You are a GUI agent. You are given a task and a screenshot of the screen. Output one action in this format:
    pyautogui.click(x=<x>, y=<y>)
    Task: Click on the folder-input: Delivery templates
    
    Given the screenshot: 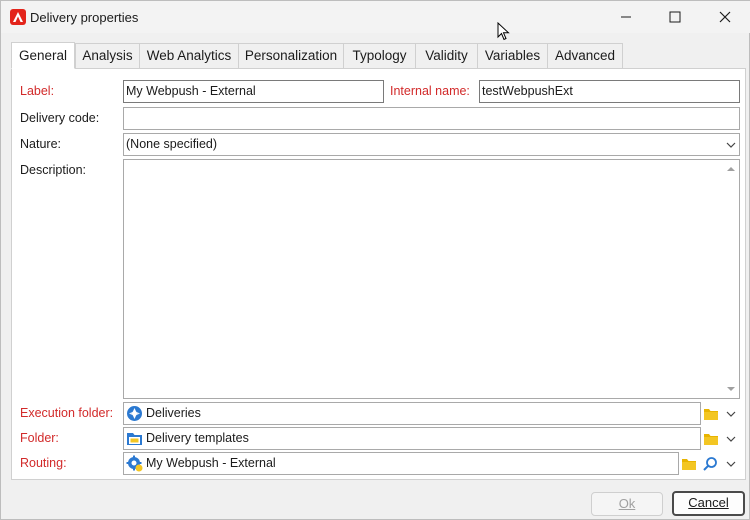 What is the action you would take?
    pyautogui.click(x=412, y=438)
    